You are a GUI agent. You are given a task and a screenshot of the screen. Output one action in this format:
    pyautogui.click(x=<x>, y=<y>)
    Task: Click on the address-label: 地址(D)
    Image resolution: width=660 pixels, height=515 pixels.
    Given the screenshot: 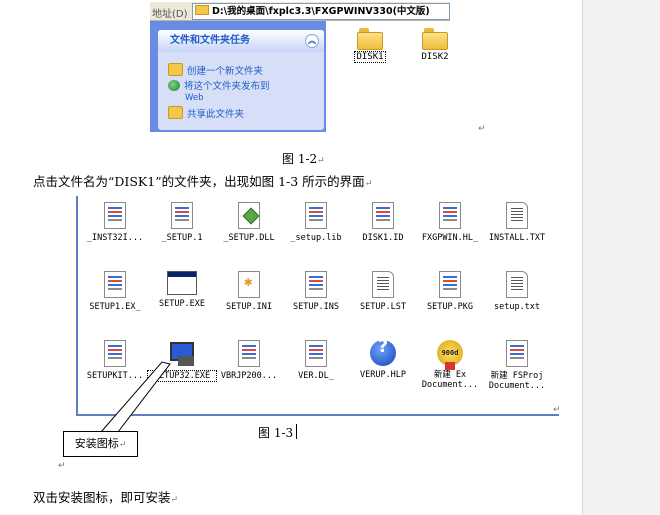 What is the action you would take?
    pyautogui.click(x=170, y=14)
    